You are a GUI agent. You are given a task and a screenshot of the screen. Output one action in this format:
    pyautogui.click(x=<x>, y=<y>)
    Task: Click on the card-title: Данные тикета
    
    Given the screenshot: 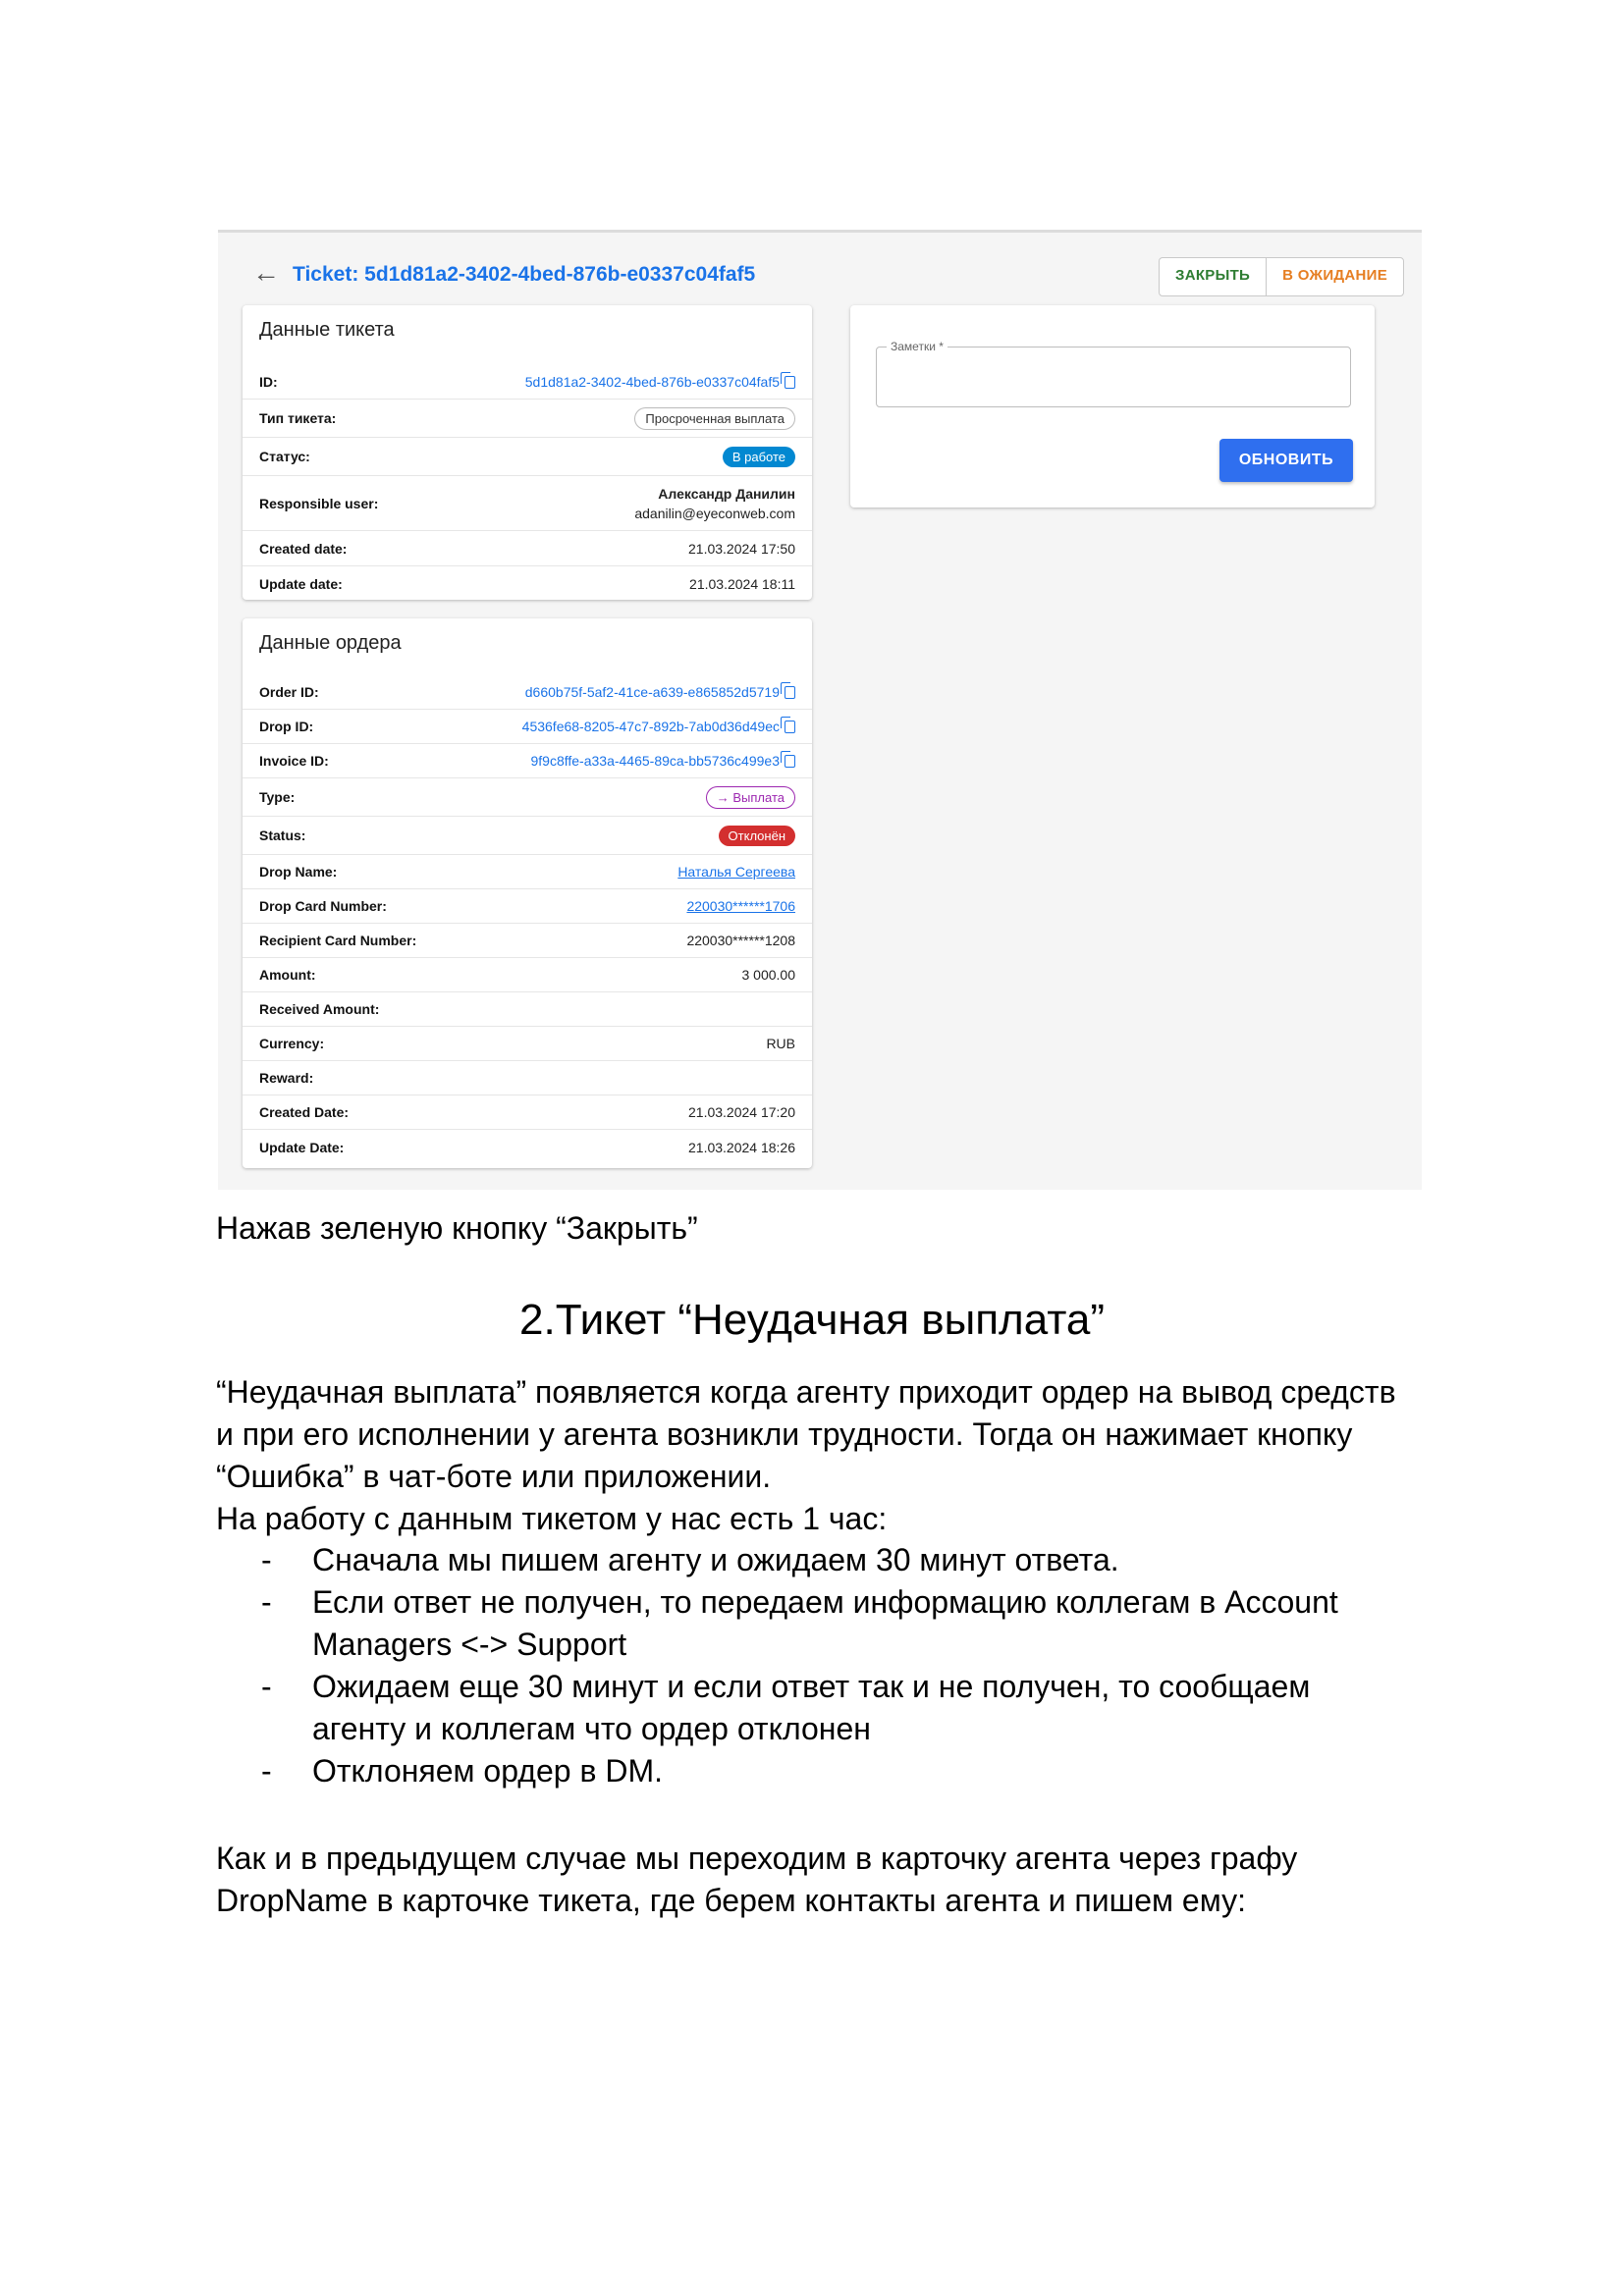 What is the action you would take?
    pyautogui.click(x=327, y=330)
    